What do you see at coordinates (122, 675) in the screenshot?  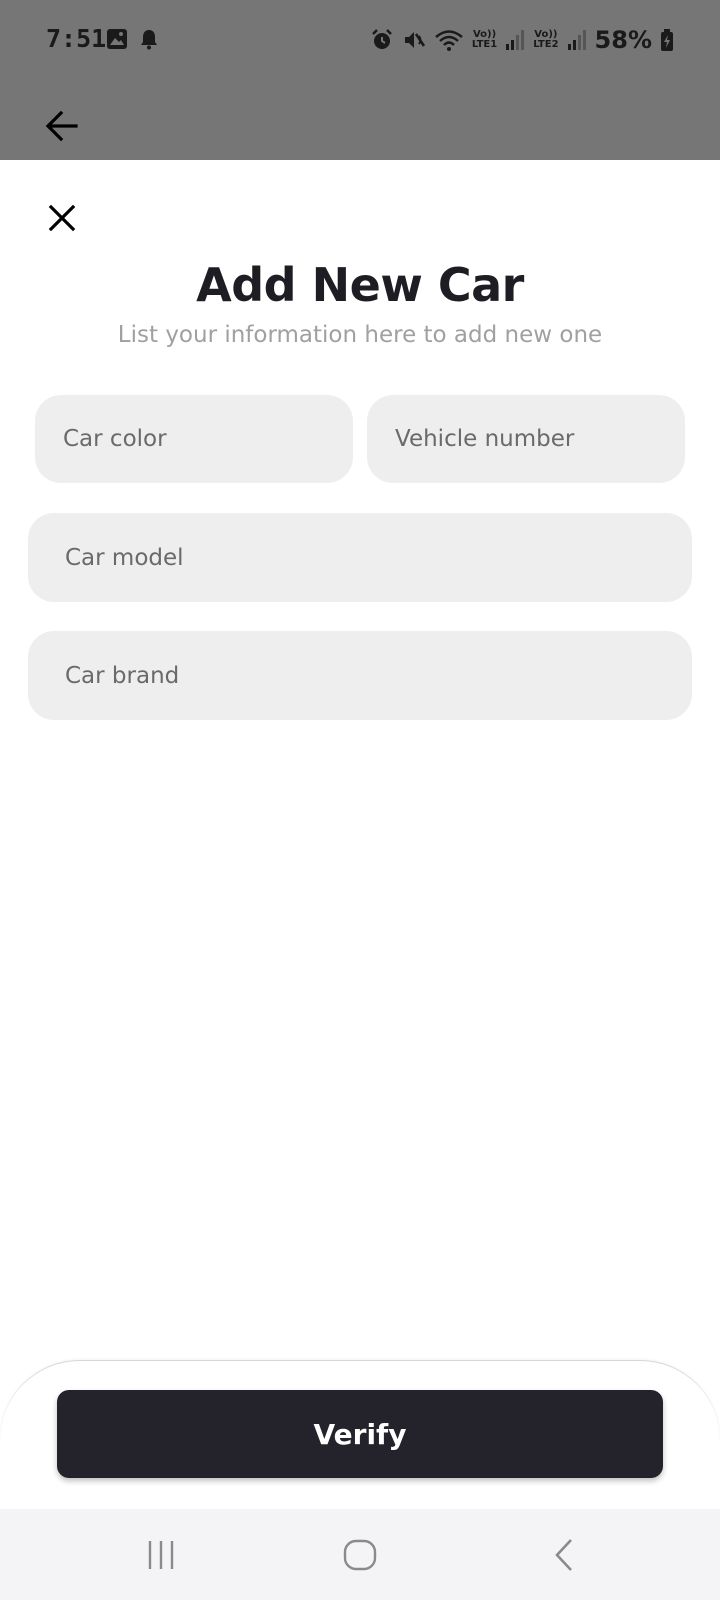 I see `car-brand-placeholder: Car brand` at bounding box center [122, 675].